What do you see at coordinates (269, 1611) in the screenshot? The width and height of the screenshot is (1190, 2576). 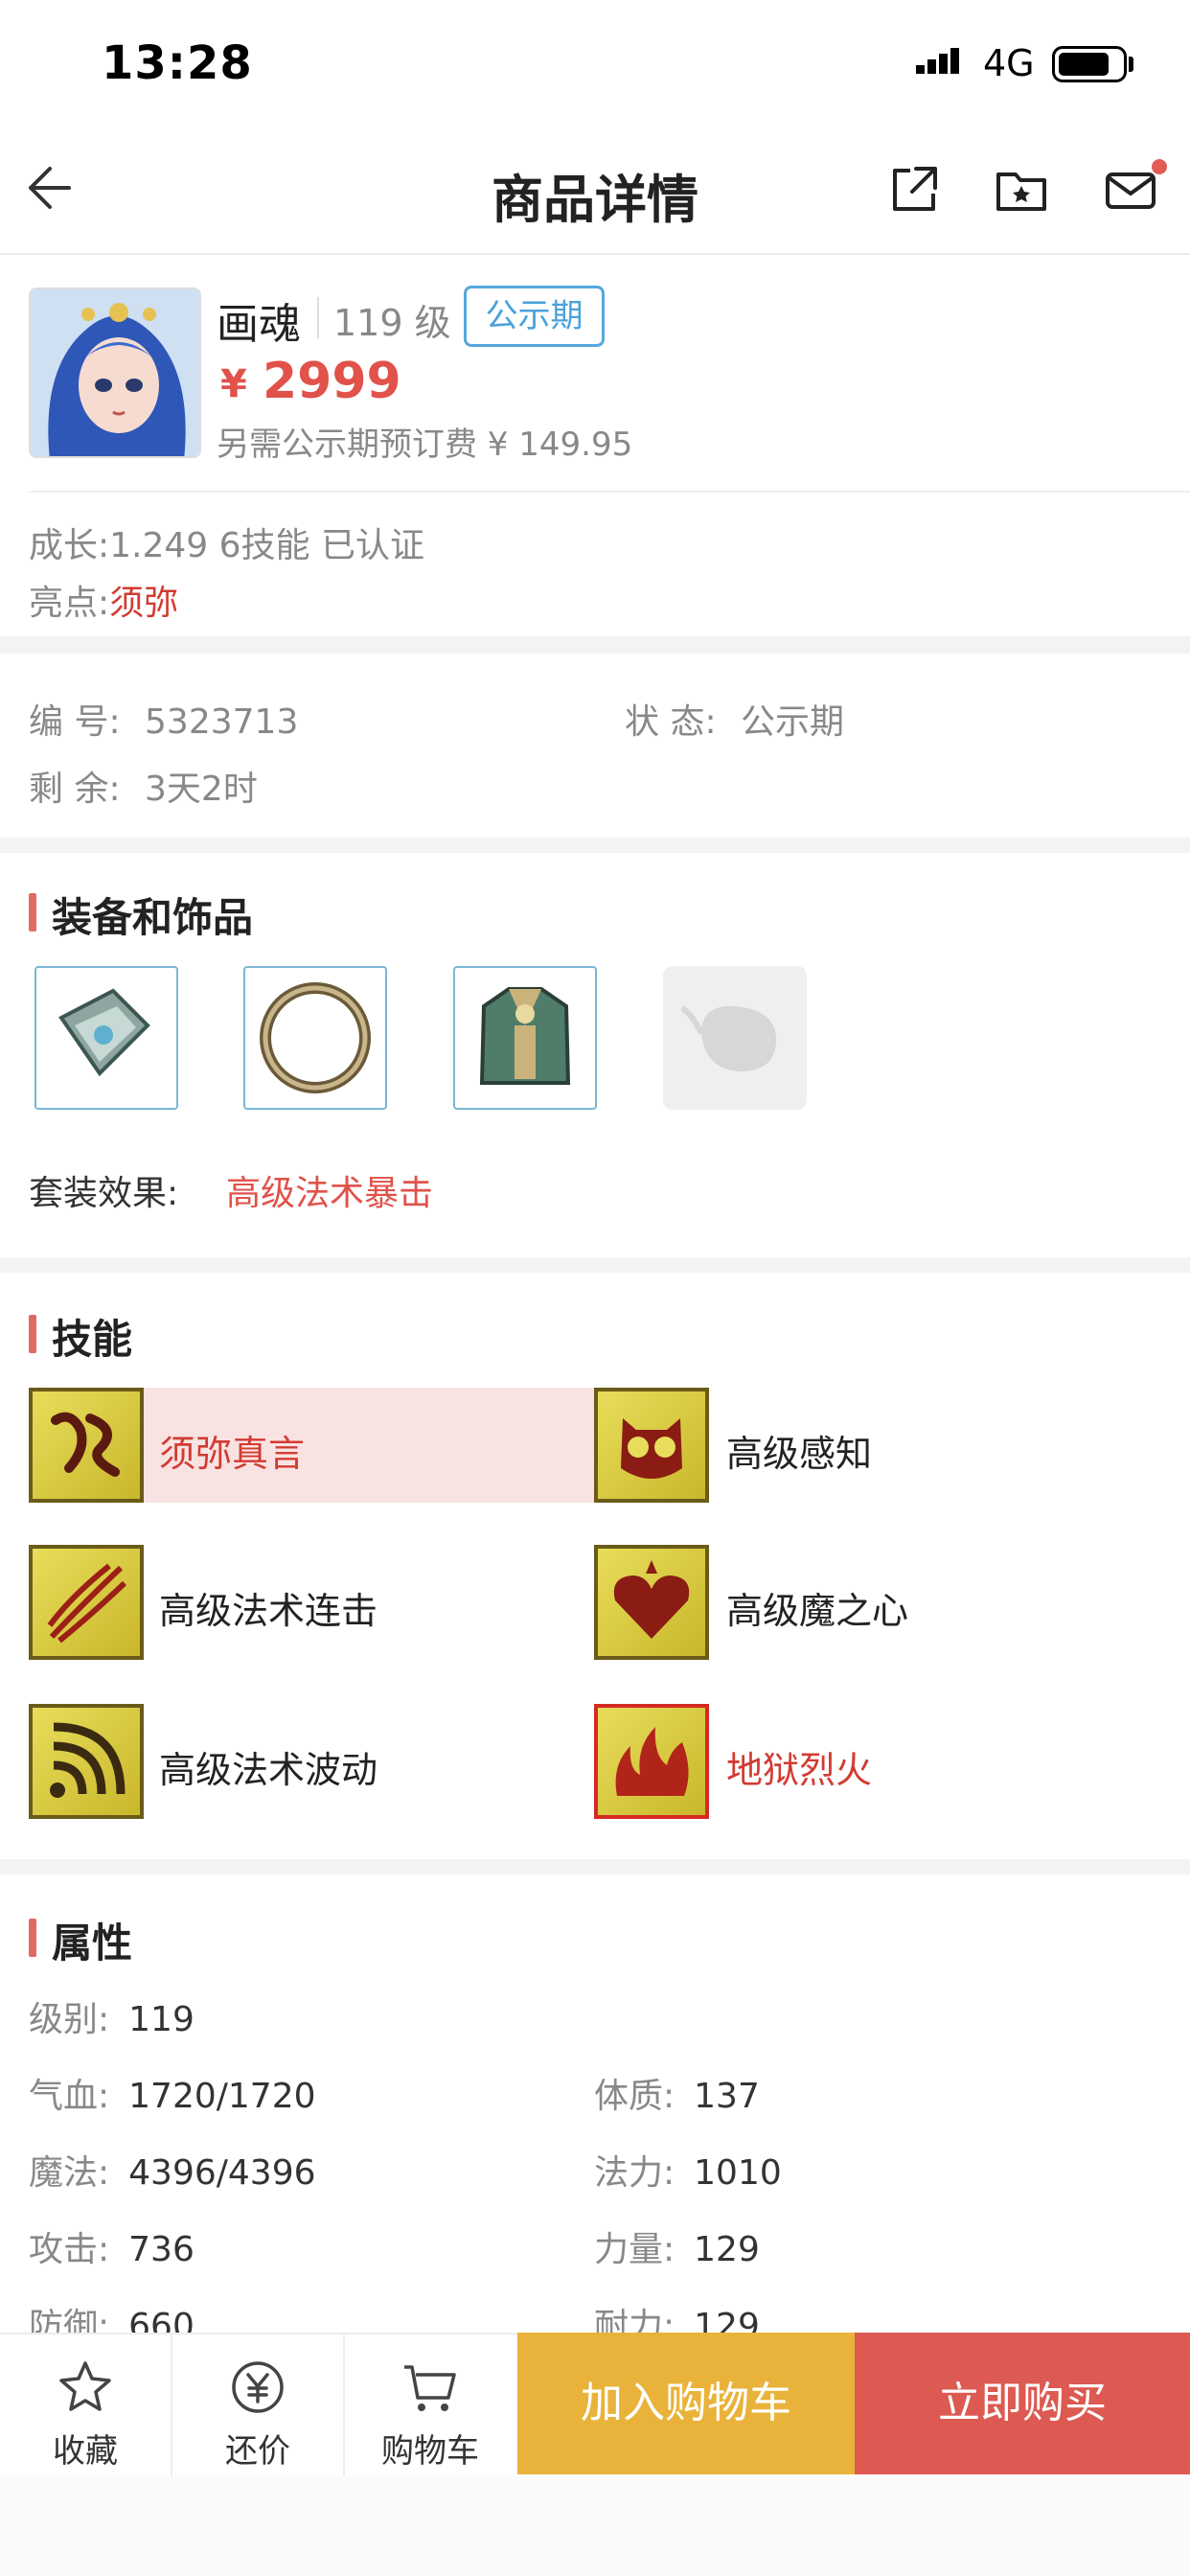 I see `skill-name: 高级法术连击` at bounding box center [269, 1611].